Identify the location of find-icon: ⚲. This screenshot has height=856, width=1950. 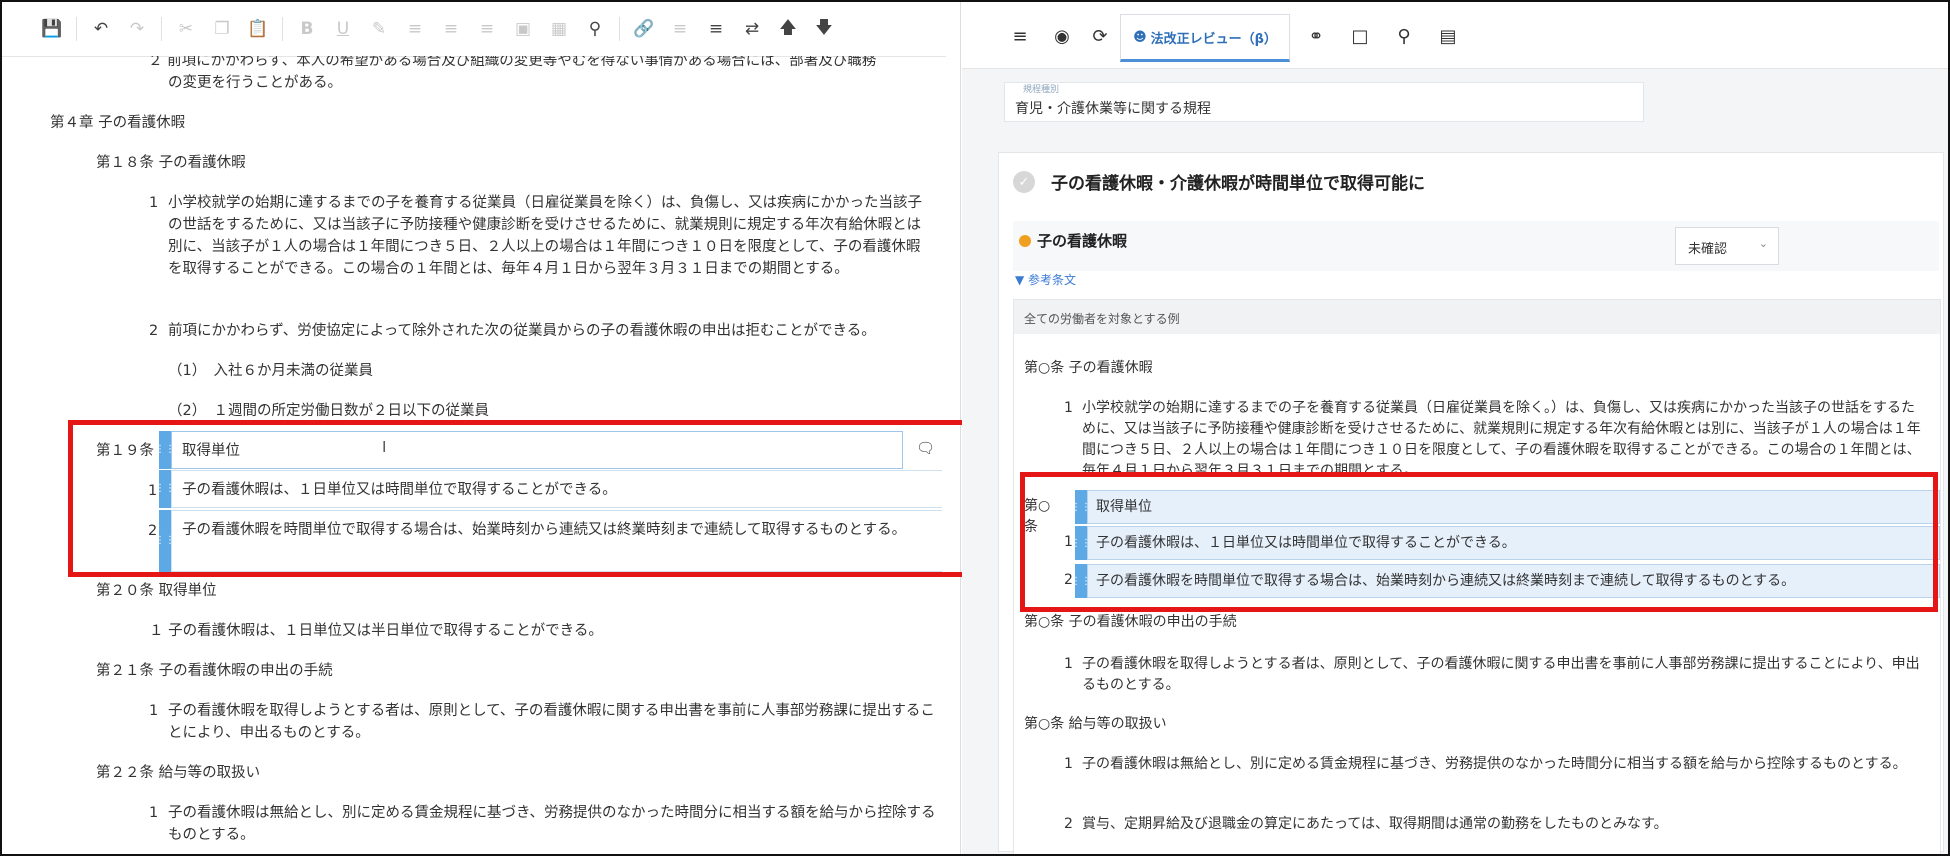
(595, 29).